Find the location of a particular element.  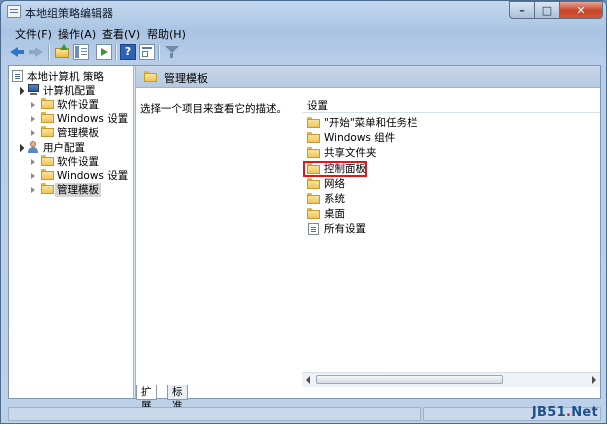

settings-doc-icon is located at coordinates (313, 229).